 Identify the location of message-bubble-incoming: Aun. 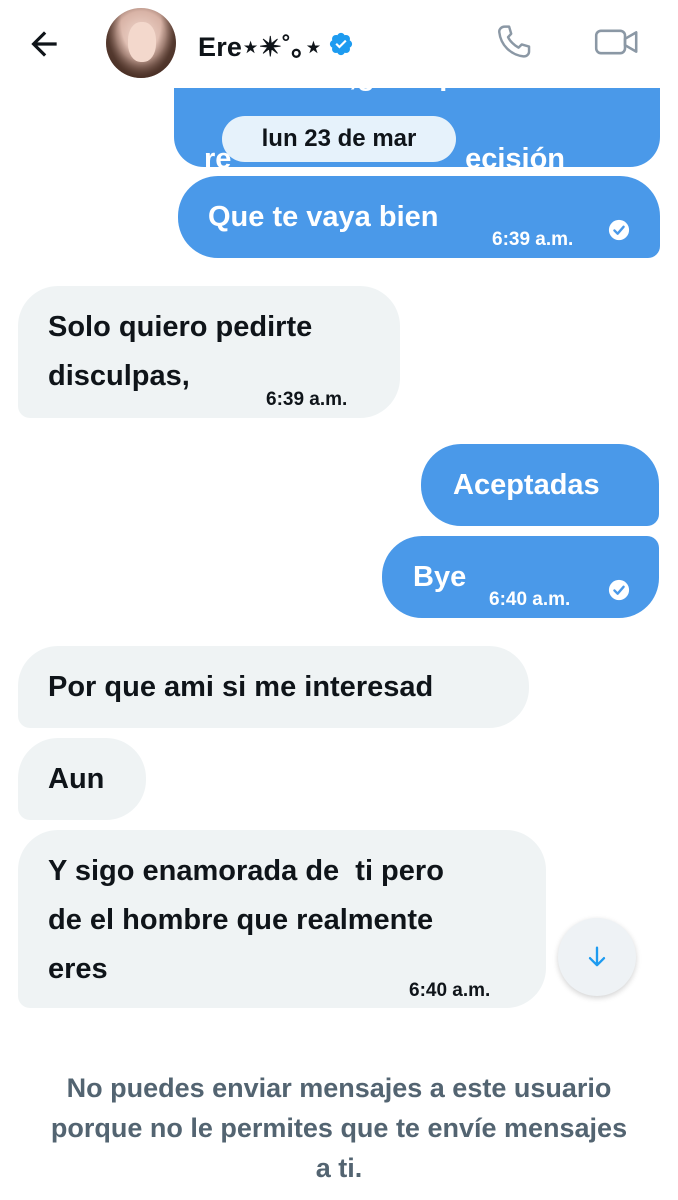
(82, 779).